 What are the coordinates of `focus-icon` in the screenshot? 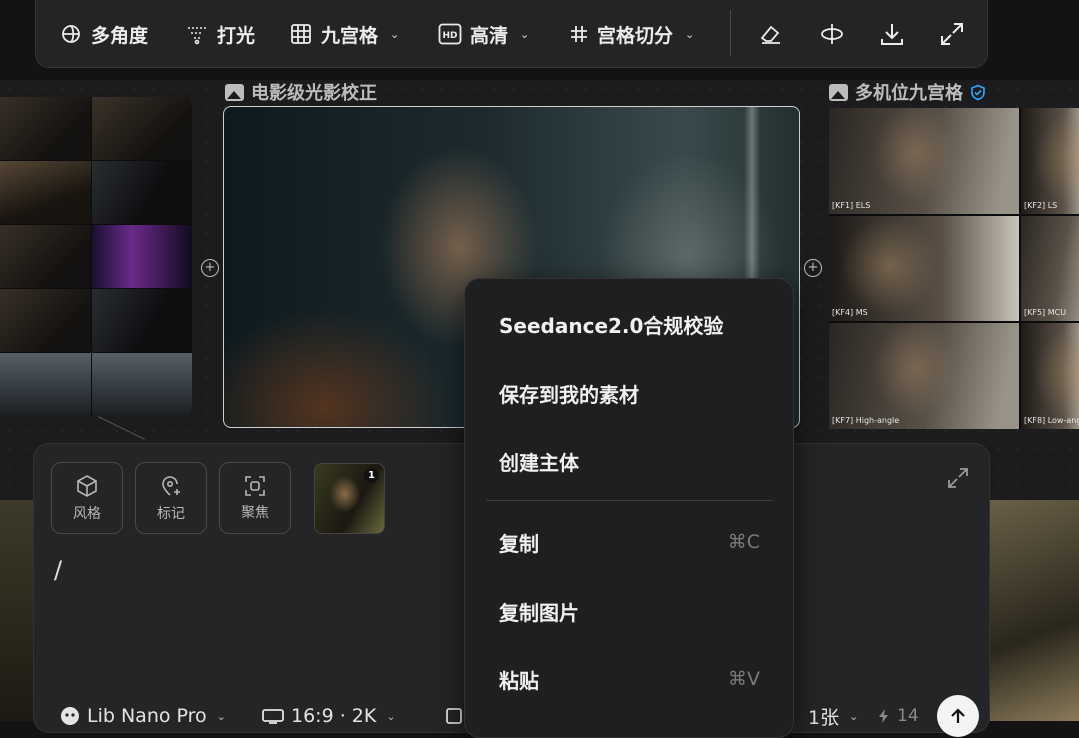 It's located at (255, 485).